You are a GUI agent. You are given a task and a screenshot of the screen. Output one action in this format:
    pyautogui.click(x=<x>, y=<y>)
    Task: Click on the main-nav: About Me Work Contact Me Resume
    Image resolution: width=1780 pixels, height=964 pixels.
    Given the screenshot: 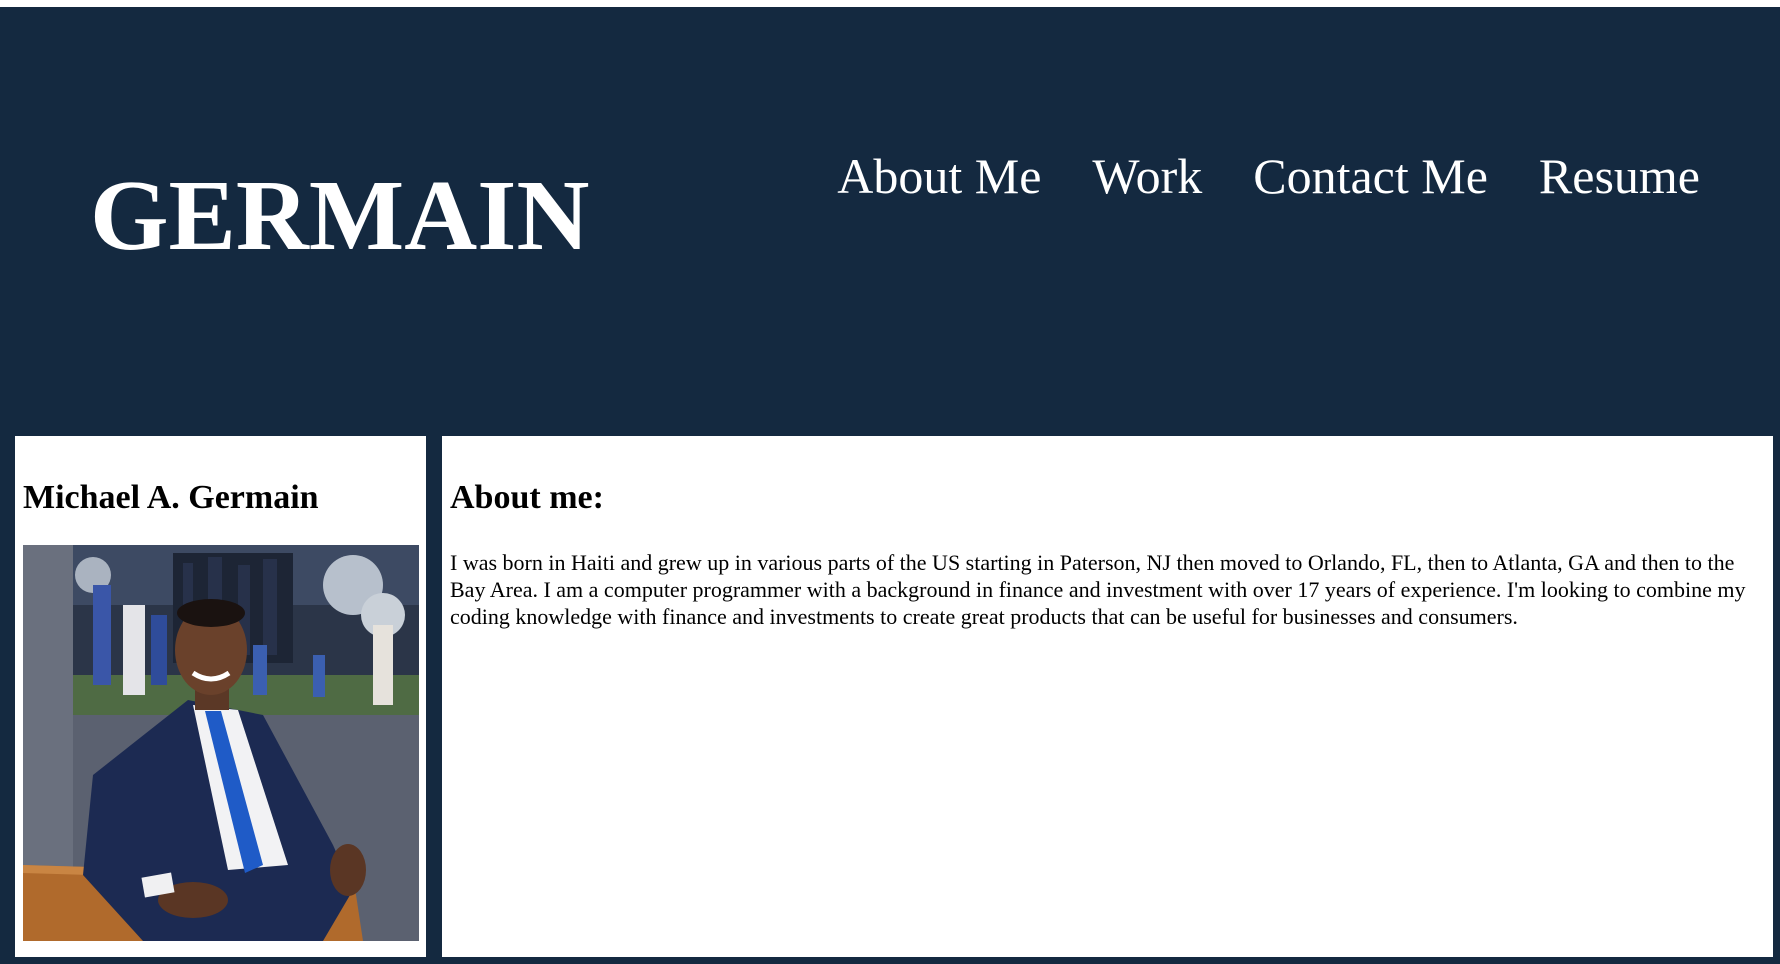 What is the action you would take?
    pyautogui.click(x=1268, y=176)
    